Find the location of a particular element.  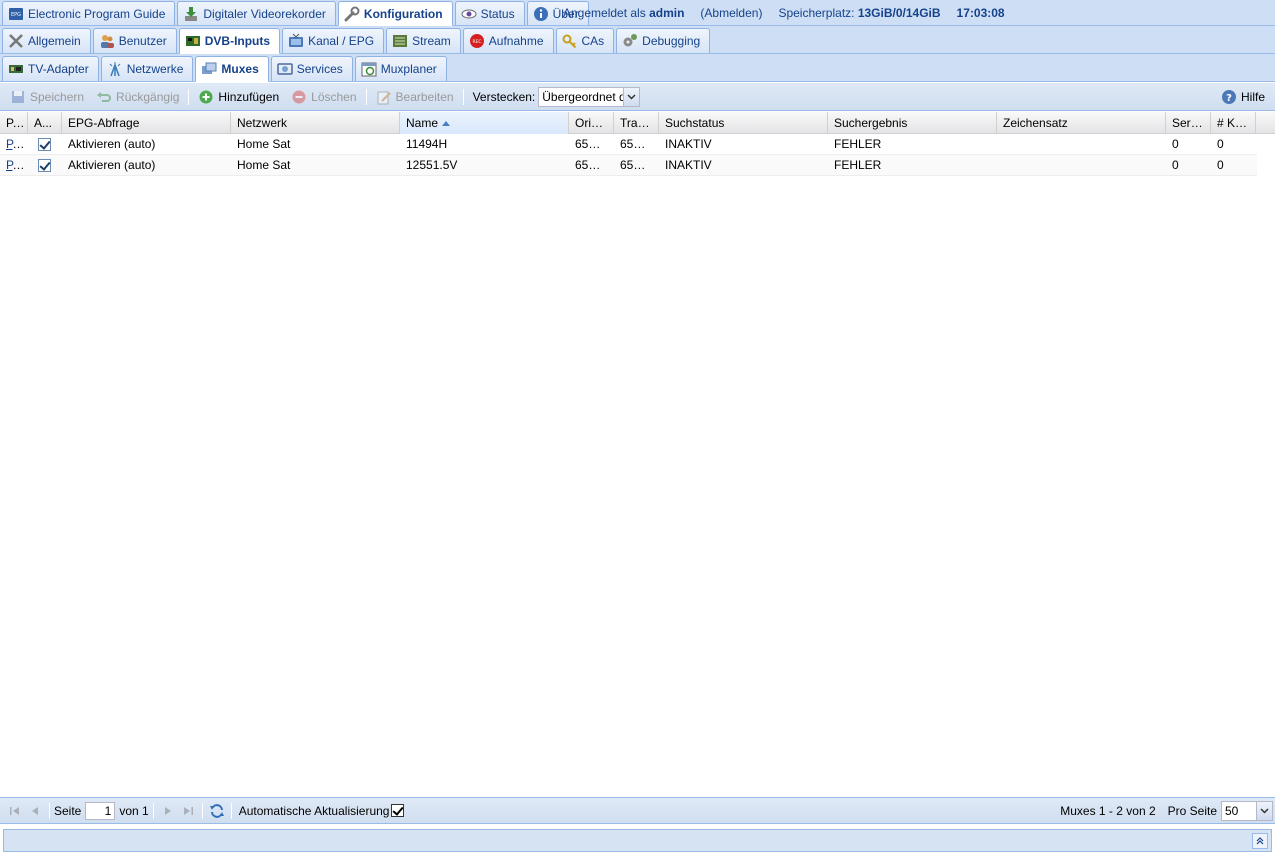

tab-general: Allgemein is located at coordinates (46, 40).